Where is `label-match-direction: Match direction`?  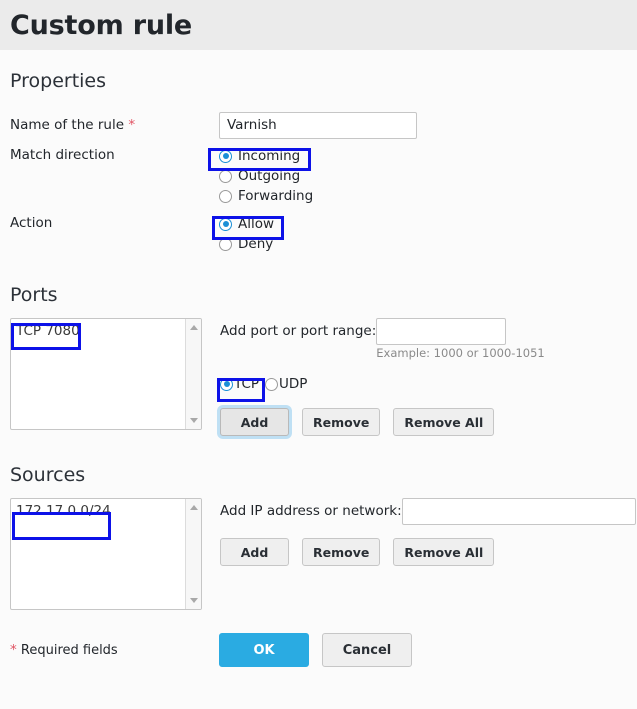 label-match-direction: Match direction is located at coordinates (62, 155).